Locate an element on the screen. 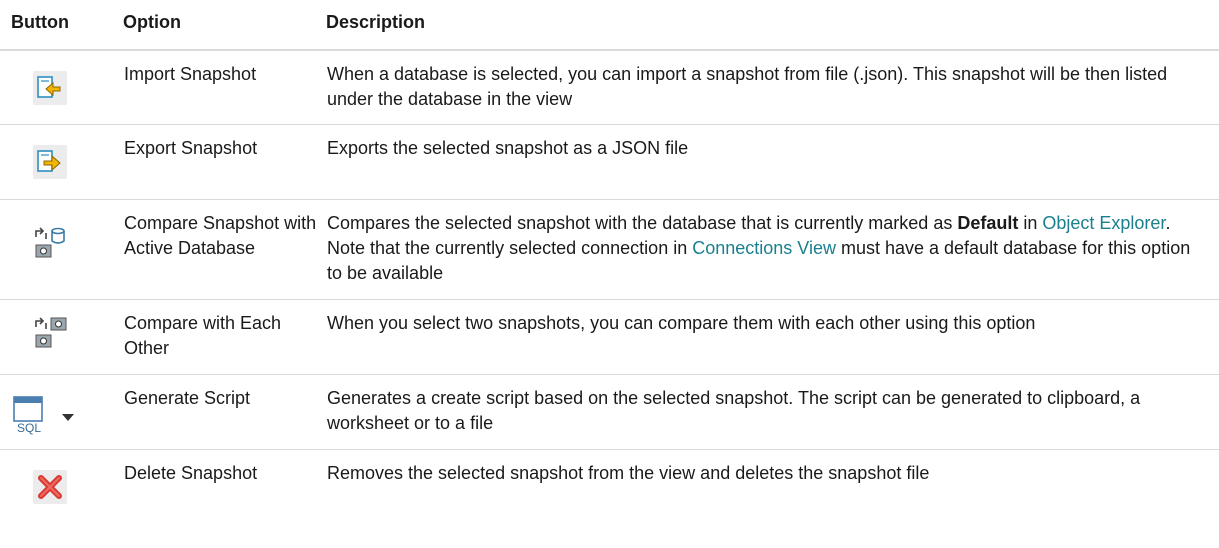  export-snapshot-icon is located at coordinates (50, 164).